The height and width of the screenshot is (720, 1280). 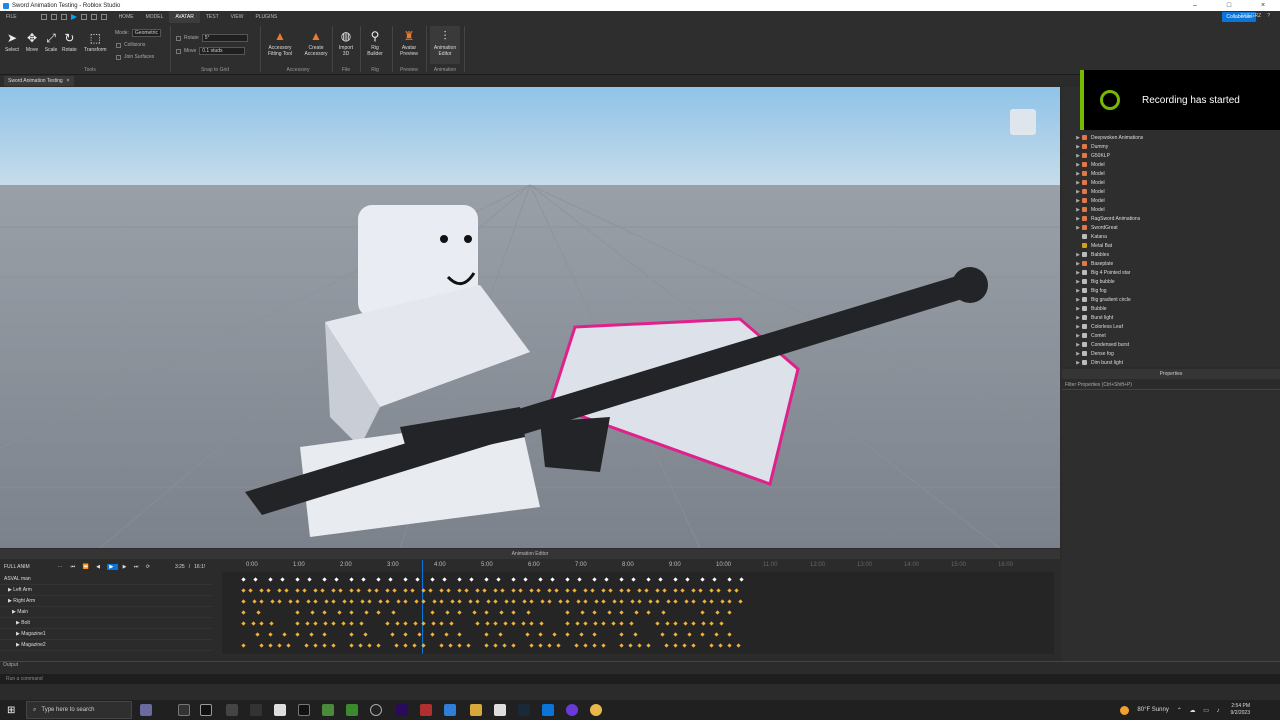 What do you see at coordinates (118, 57) in the screenshot?
I see `join-surfaces-checkbox` at bounding box center [118, 57].